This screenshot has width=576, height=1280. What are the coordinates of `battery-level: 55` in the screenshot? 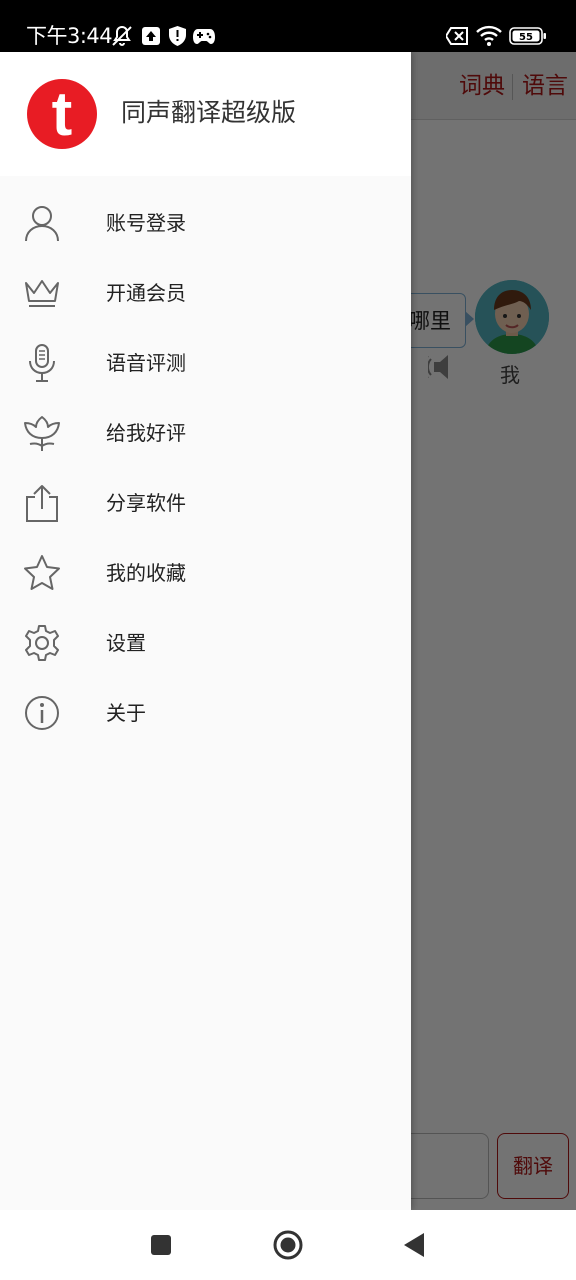 It's located at (526, 37).